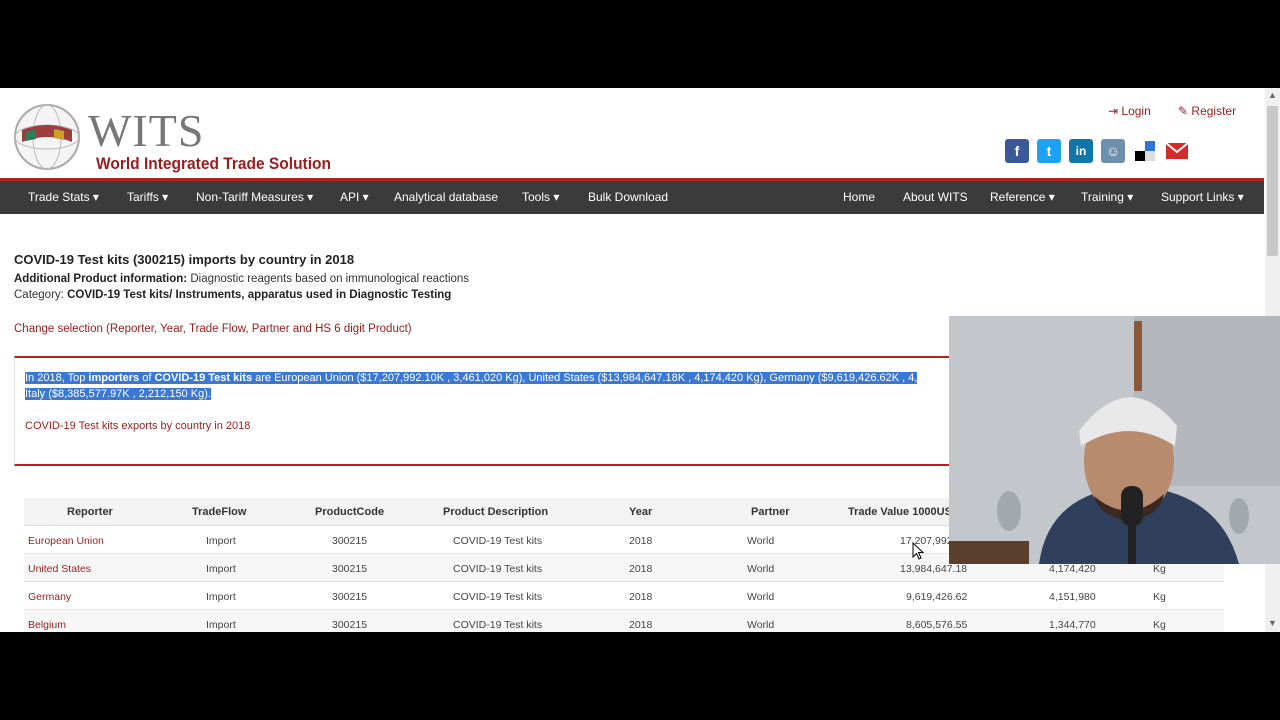 The width and height of the screenshot is (1280, 720). Describe the element at coordinates (770, 512) in the screenshot. I see `col-partner: Partner` at that location.